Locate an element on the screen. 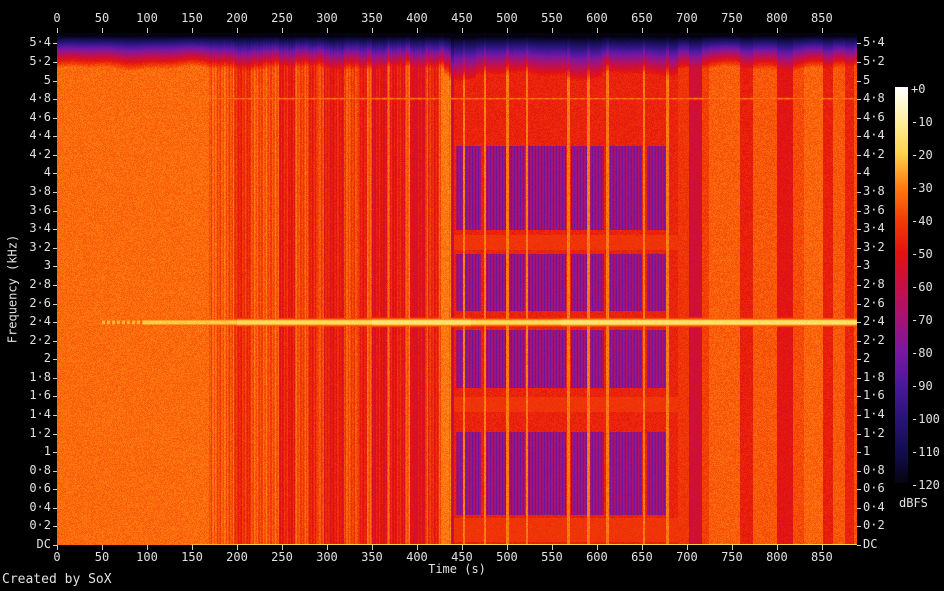  time-tick-label: 600 is located at coordinates (597, 18).